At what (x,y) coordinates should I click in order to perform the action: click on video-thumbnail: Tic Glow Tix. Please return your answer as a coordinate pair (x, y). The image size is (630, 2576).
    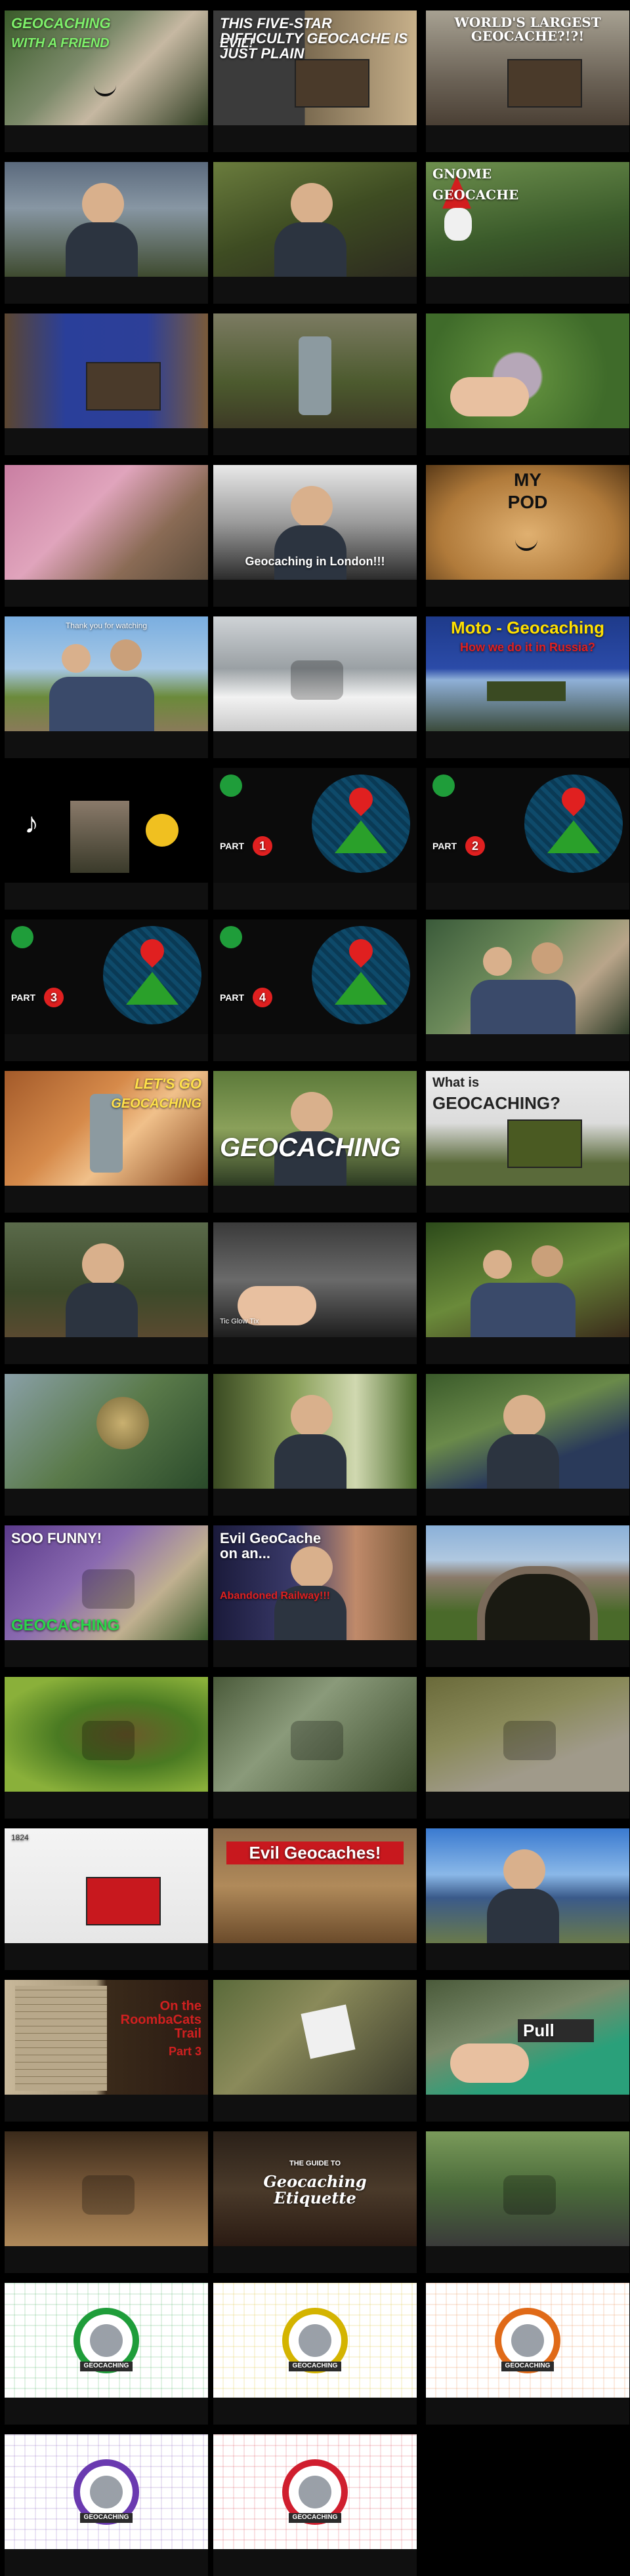
    Looking at the image, I should click on (315, 1280).